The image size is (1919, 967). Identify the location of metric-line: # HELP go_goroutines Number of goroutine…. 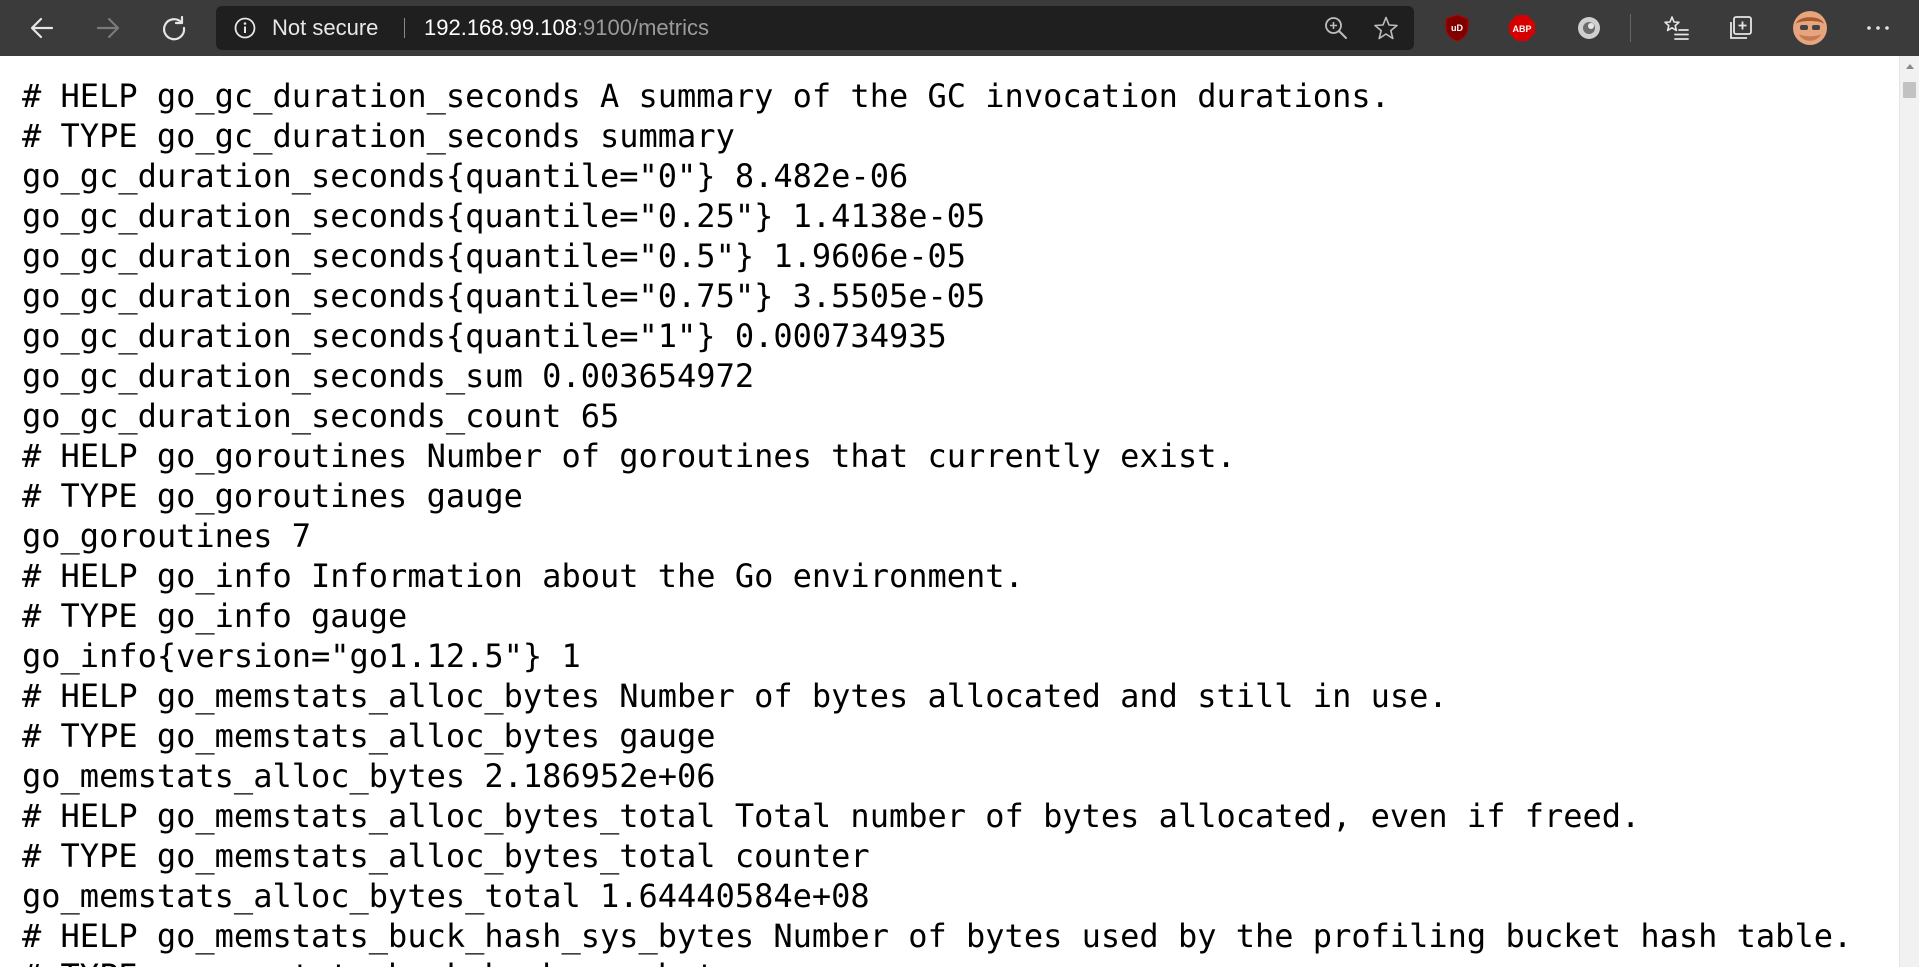
(629, 456).